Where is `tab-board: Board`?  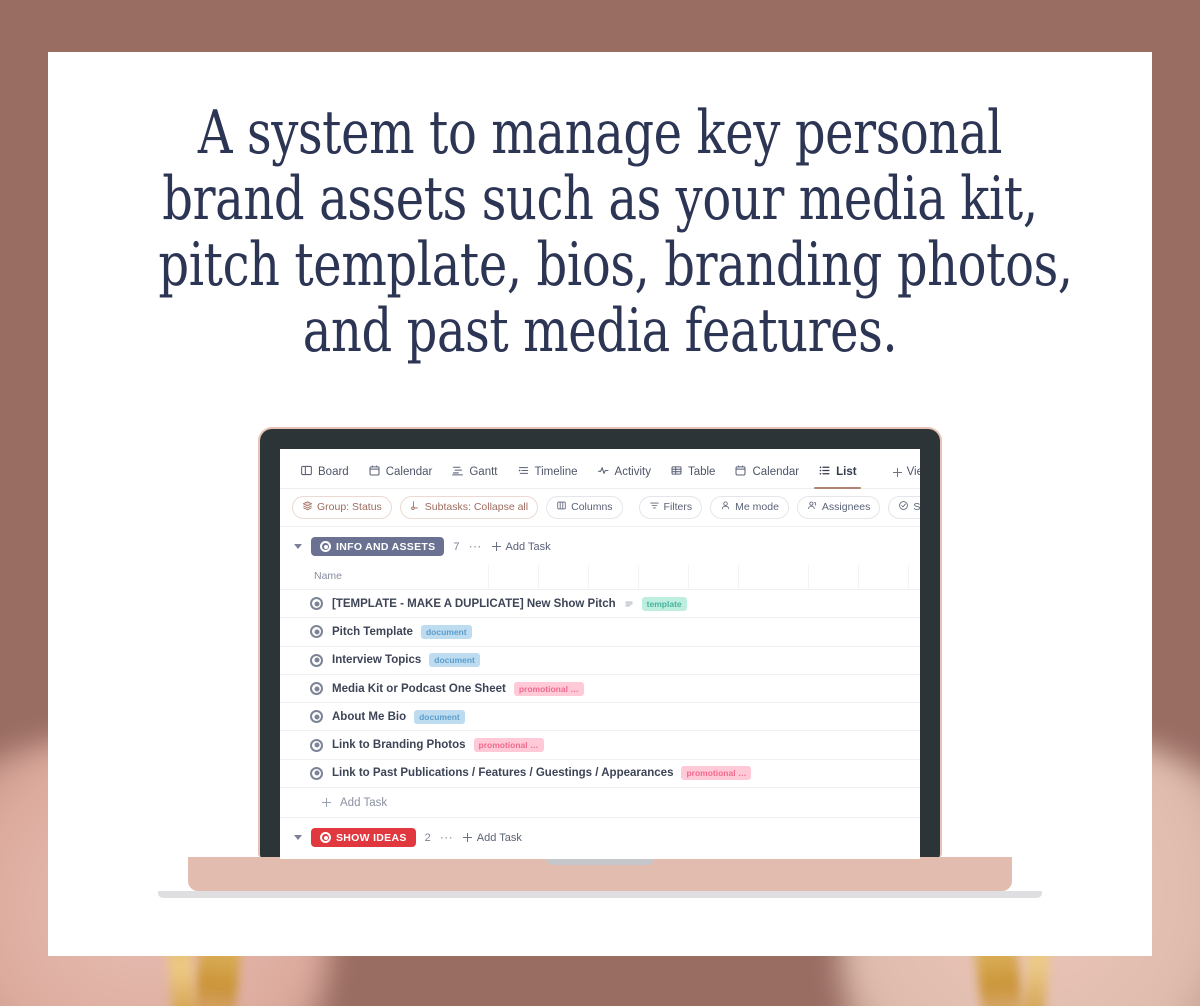
tab-board: Board is located at coordinates (324, 475).